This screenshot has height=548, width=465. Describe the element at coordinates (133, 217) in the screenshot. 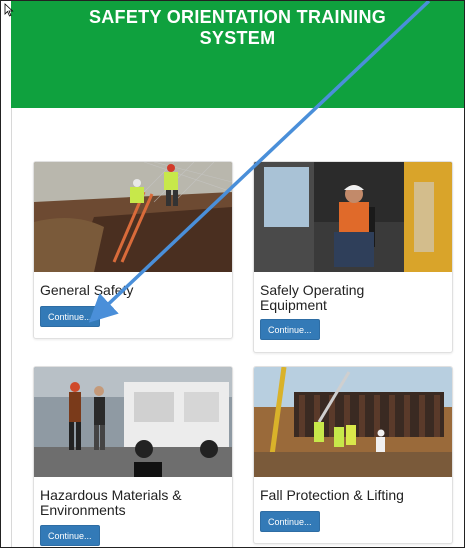

I see `trench-workers-photo` at that location.